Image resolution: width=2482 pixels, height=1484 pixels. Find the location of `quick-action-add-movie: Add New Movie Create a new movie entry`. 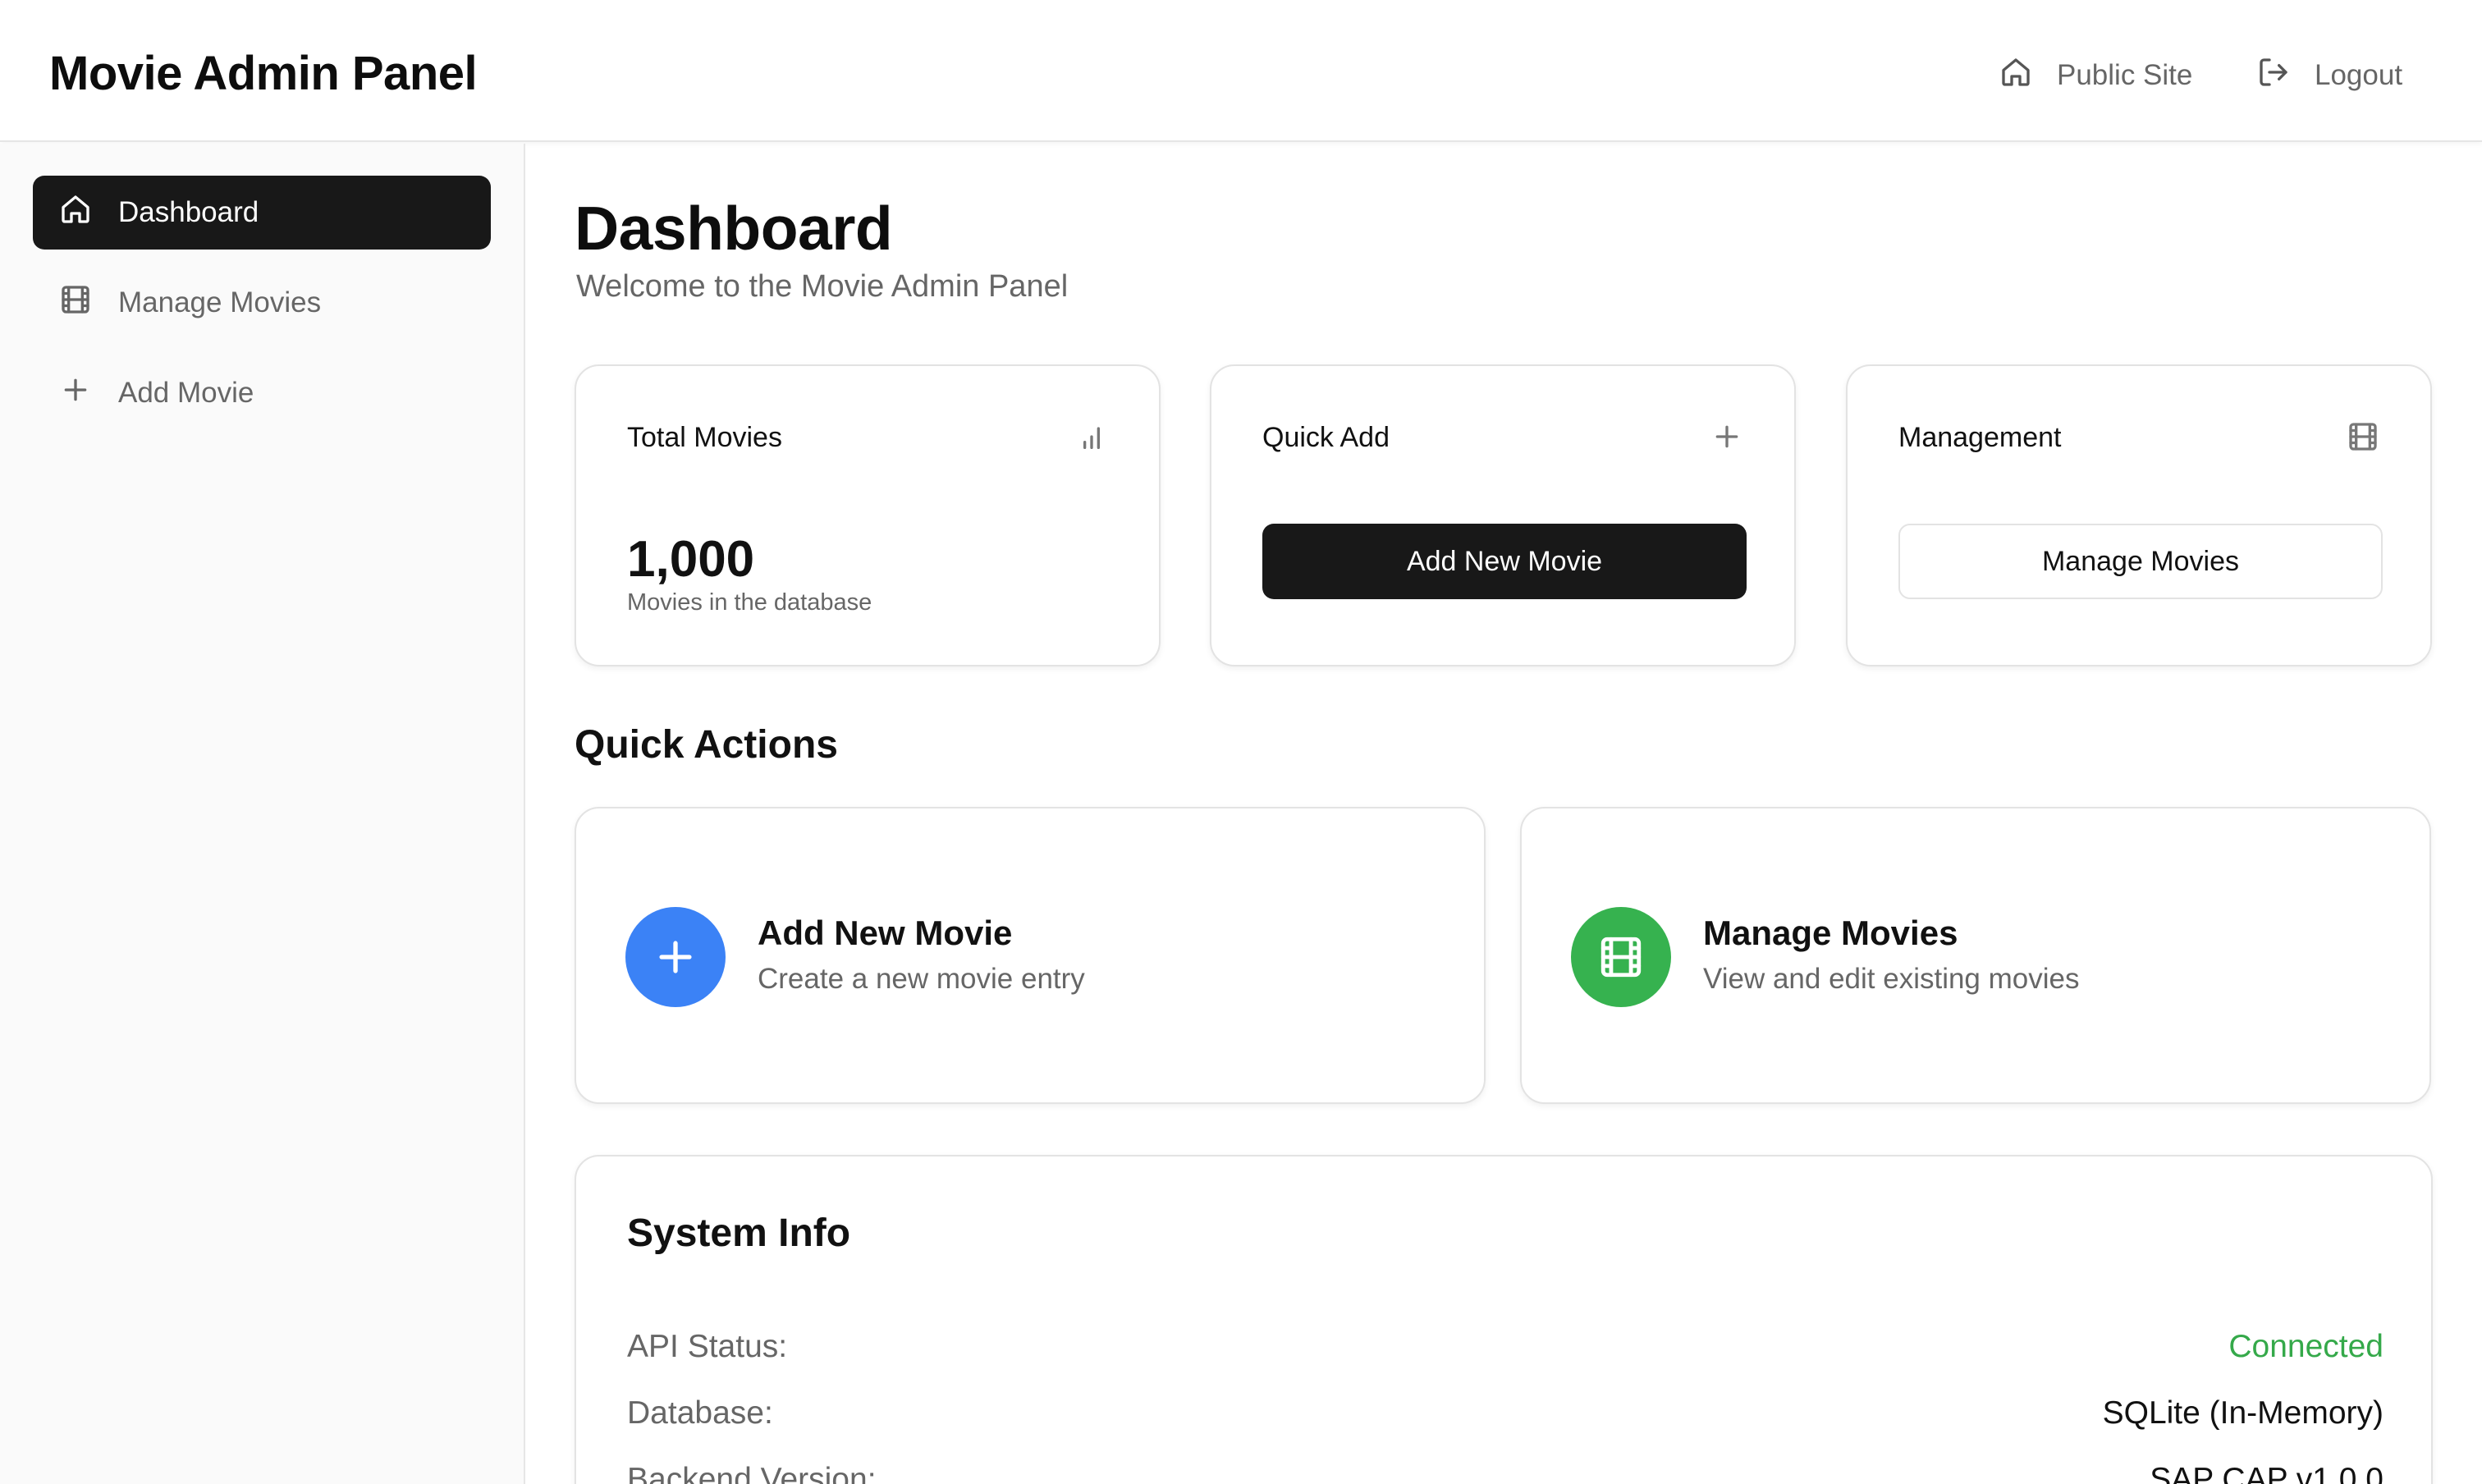

quick-action-add-movie: Add New Movie Create a new movie entry is located at coordinates (1030, 955).